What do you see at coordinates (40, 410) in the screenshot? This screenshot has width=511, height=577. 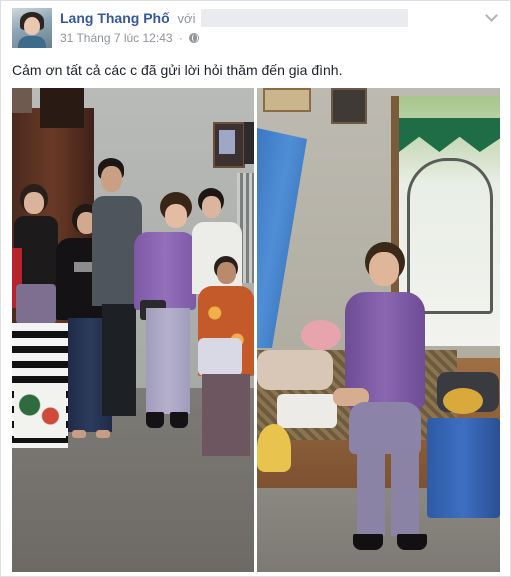 I see `person1-skirt-flowers` at bounding box center [40, 410].